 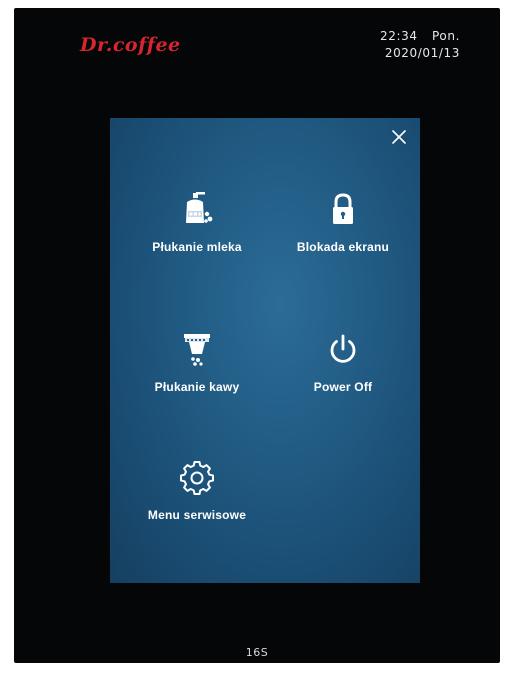 I want to click on service-menu-label: Menu serwisowe, so click(x=197, y=515).